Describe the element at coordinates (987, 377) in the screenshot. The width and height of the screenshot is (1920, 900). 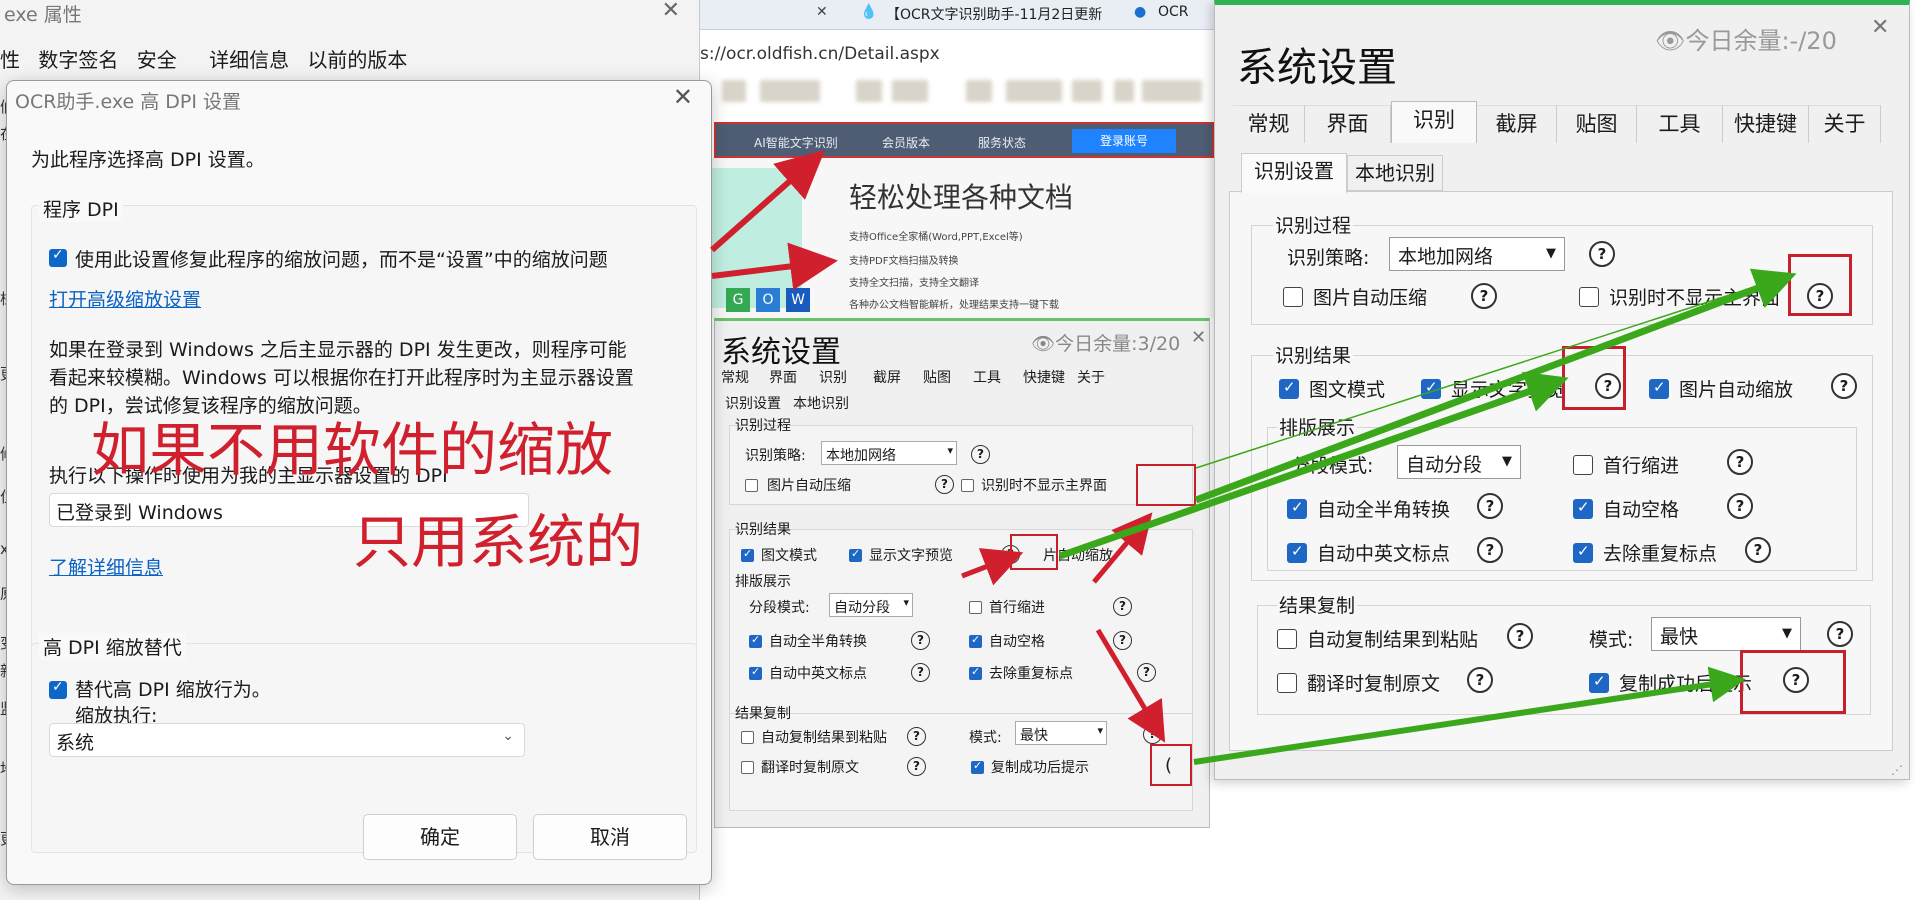
I see `small-tab-tools: 工具` at that location.